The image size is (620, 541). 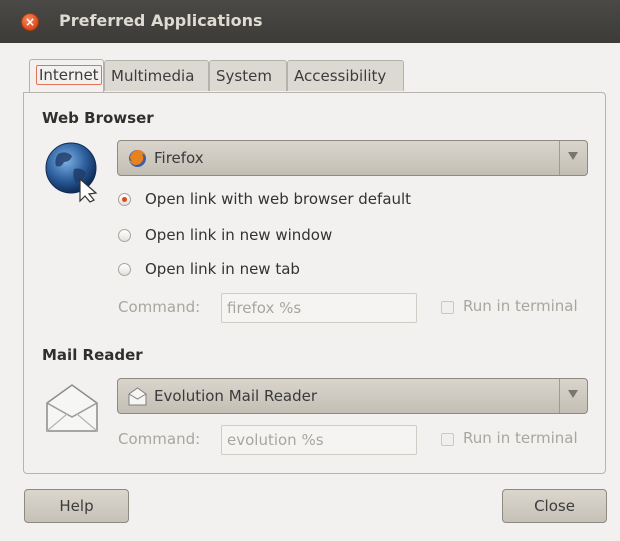 What do you see at coordinates (159, 307) in the screenshot?
I see `browser-command-label: Command:` at bounding box center [159, 307].